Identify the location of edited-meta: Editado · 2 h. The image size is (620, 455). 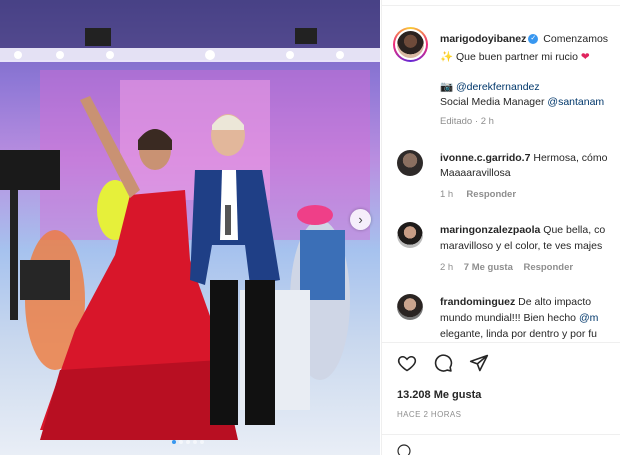
(467, 121).